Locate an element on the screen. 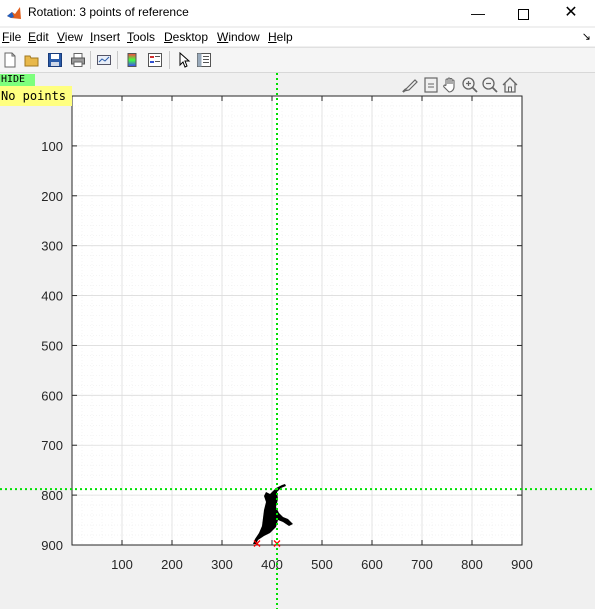  y-tick-label: 900 is located at coordinates (52, 545).